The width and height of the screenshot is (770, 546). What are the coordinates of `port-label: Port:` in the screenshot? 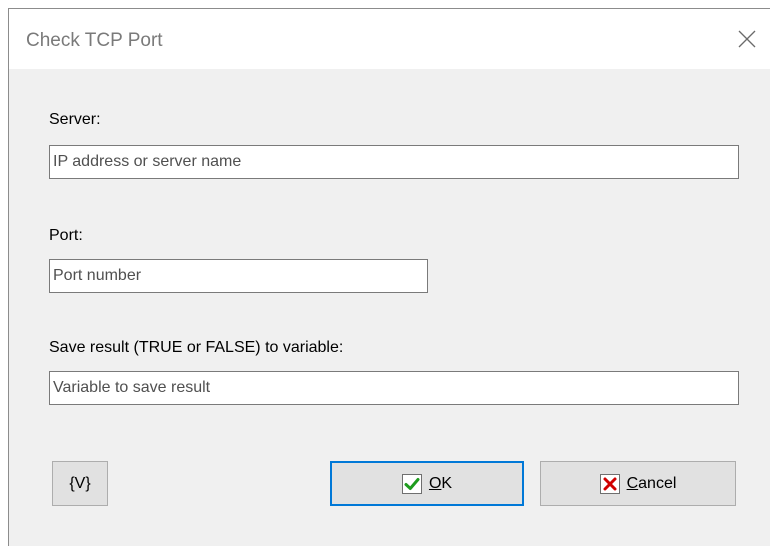 It's located at (66, 235).